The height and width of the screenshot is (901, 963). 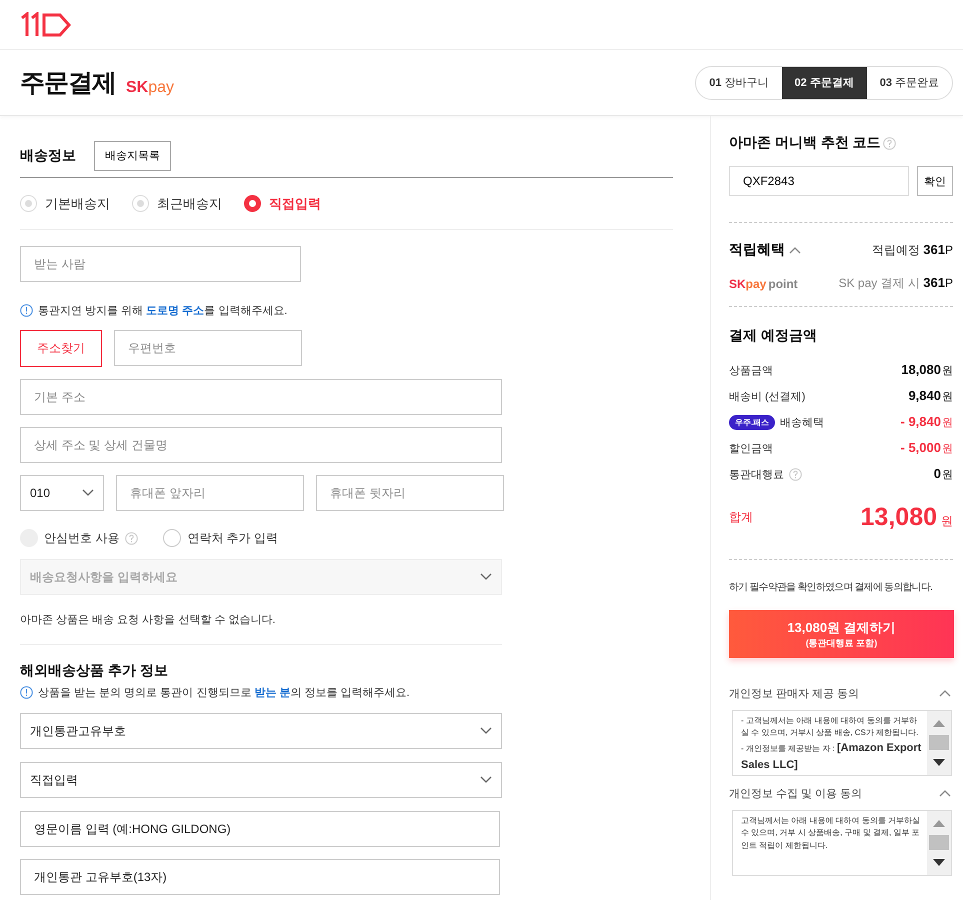 What do you see at coordinates (926, 422) in the screenshot?
I see `price-amount: - 9,840 원` at bounding box center [926, 422].